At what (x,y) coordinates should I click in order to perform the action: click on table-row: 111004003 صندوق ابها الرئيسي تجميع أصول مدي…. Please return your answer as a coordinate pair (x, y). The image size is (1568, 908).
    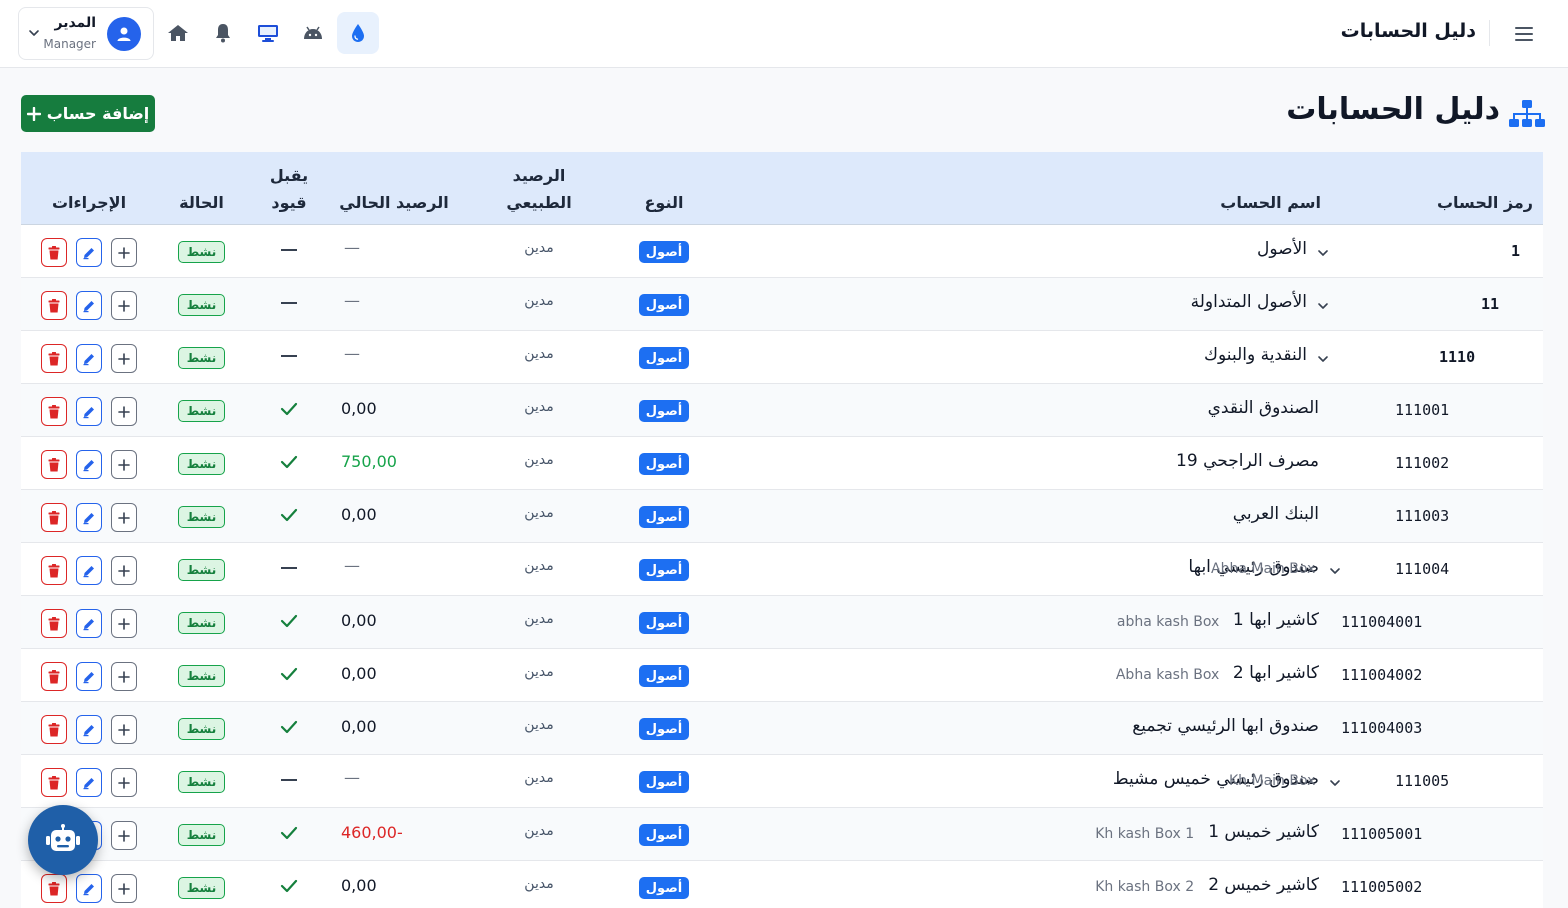
    Looking at the image, I should click on (782, 728).